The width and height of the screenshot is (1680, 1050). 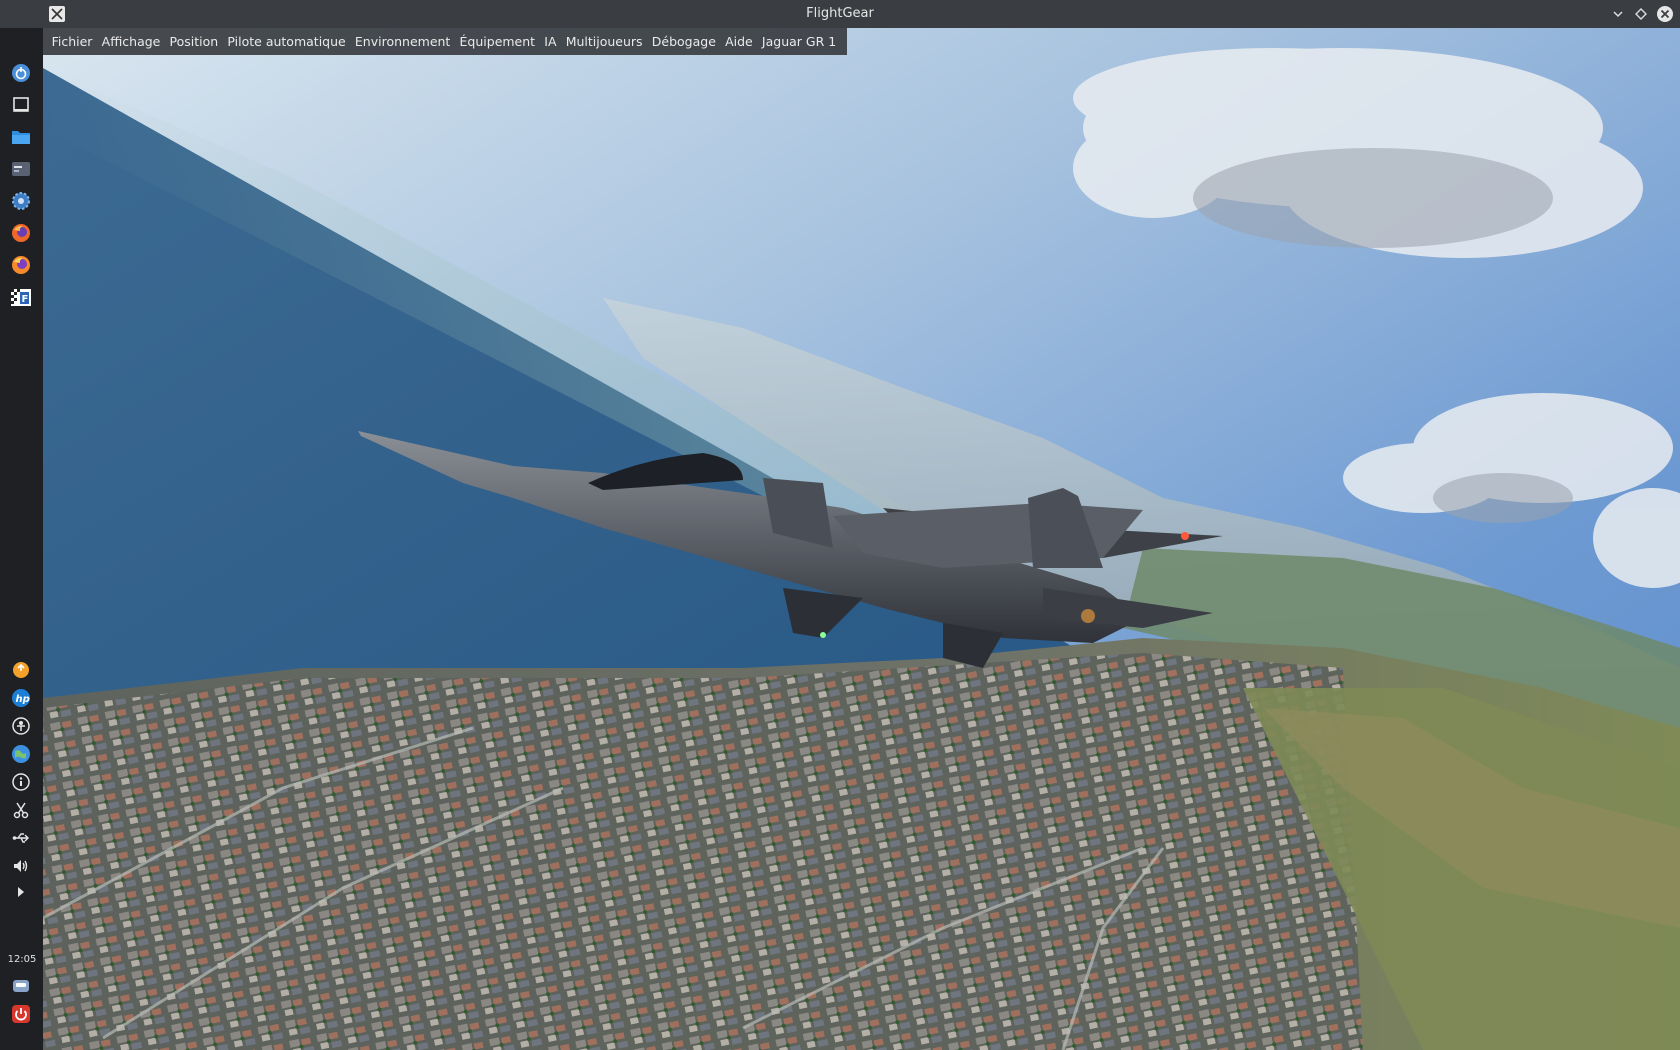 What do you see at coordinates (1665, 14) in the screenshot?
I see `close-icon` at bounding box center [1665, 14].